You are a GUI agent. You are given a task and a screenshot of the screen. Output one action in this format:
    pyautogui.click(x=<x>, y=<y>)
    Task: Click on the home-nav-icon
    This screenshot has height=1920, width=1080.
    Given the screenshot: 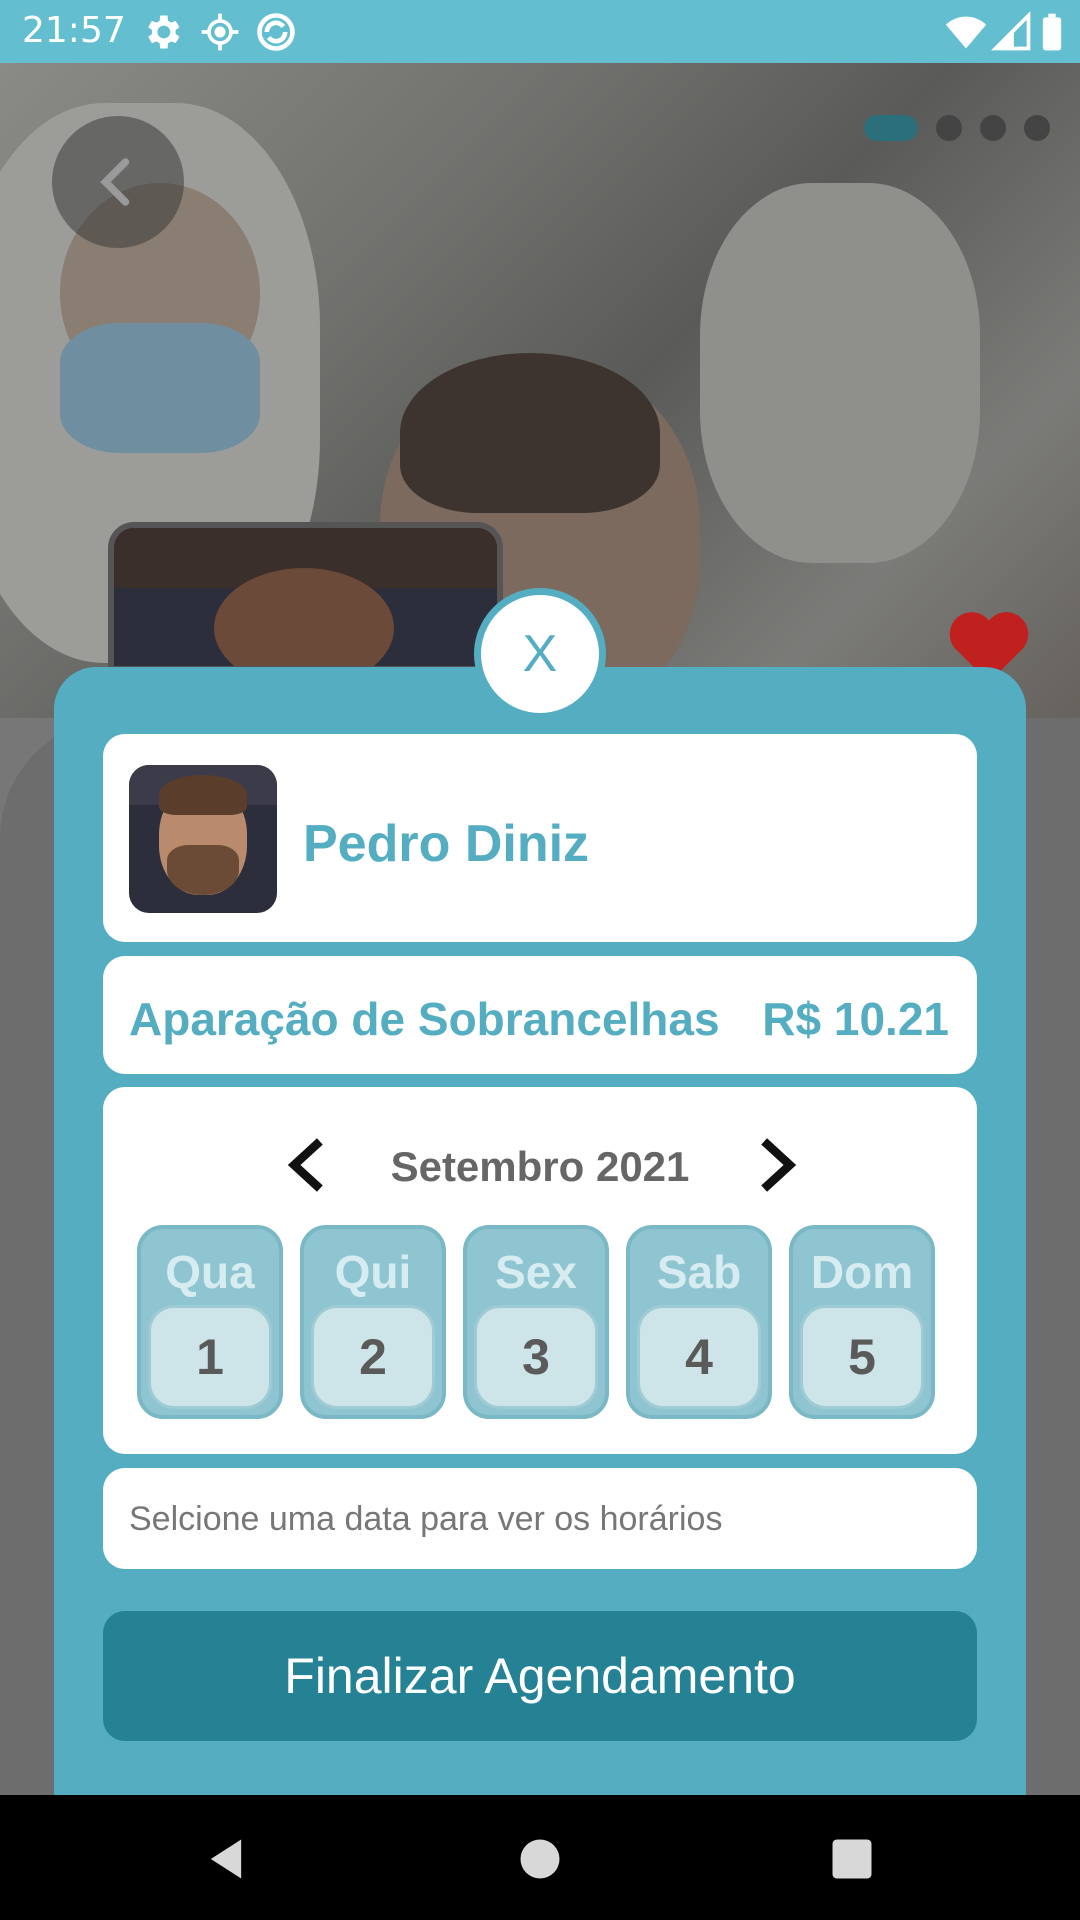 What is the action you would take?
    pyautogui.click(x=540, y=1859)
    